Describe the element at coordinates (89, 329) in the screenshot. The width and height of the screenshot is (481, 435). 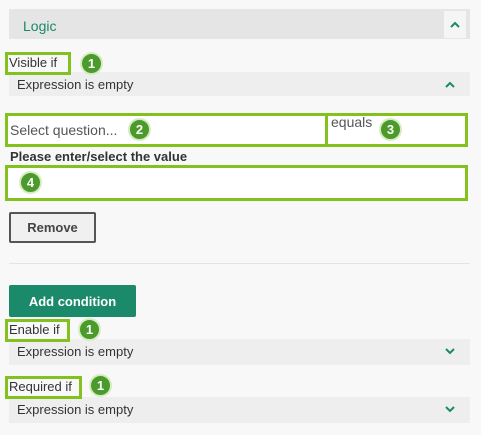
I see `enable-if-badge: 1` at that location.